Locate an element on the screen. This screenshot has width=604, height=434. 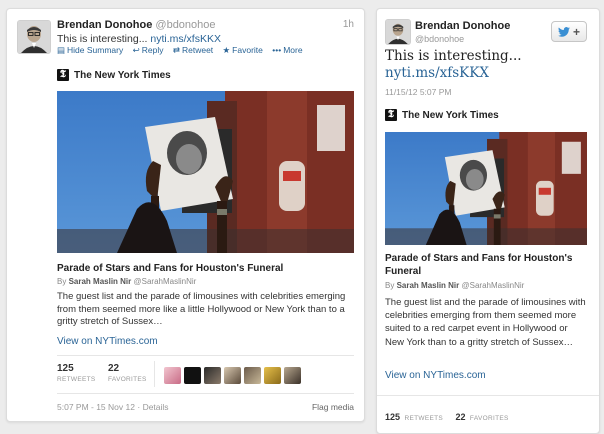
favorite-button: ★ Favorite is located at coordinates (243, 50).